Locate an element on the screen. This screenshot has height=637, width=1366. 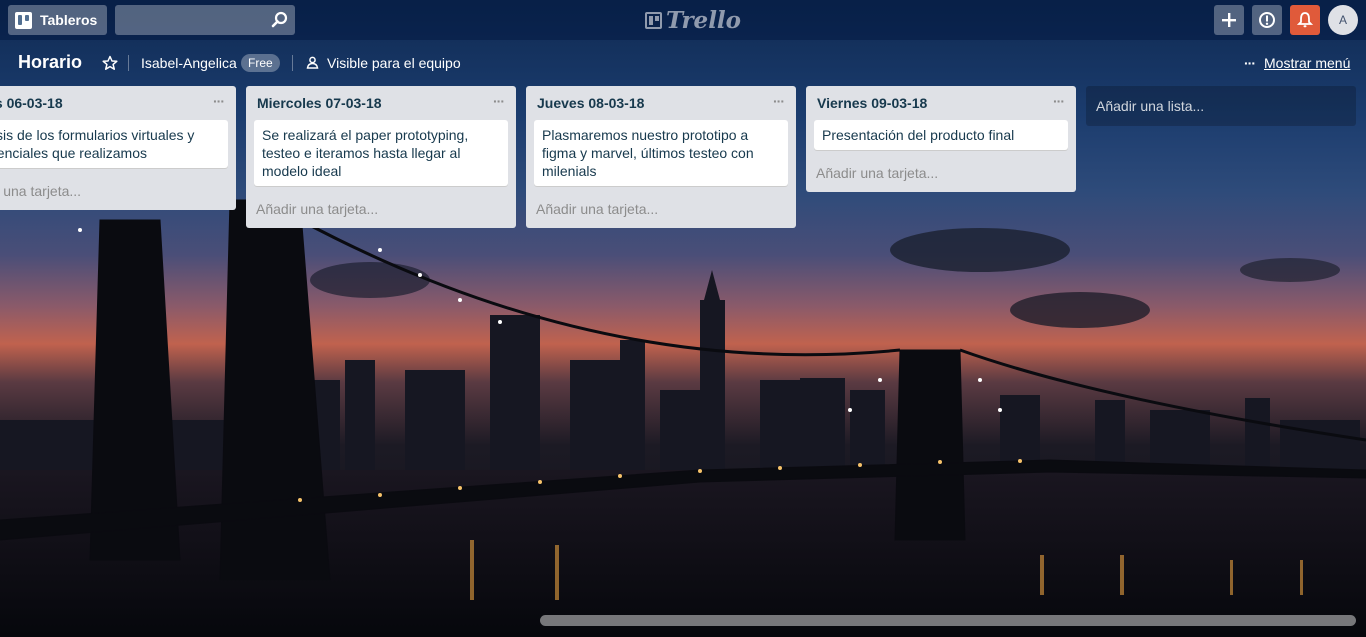
visibility-button: Visible para el equipo is located at coordinates (394, 63).